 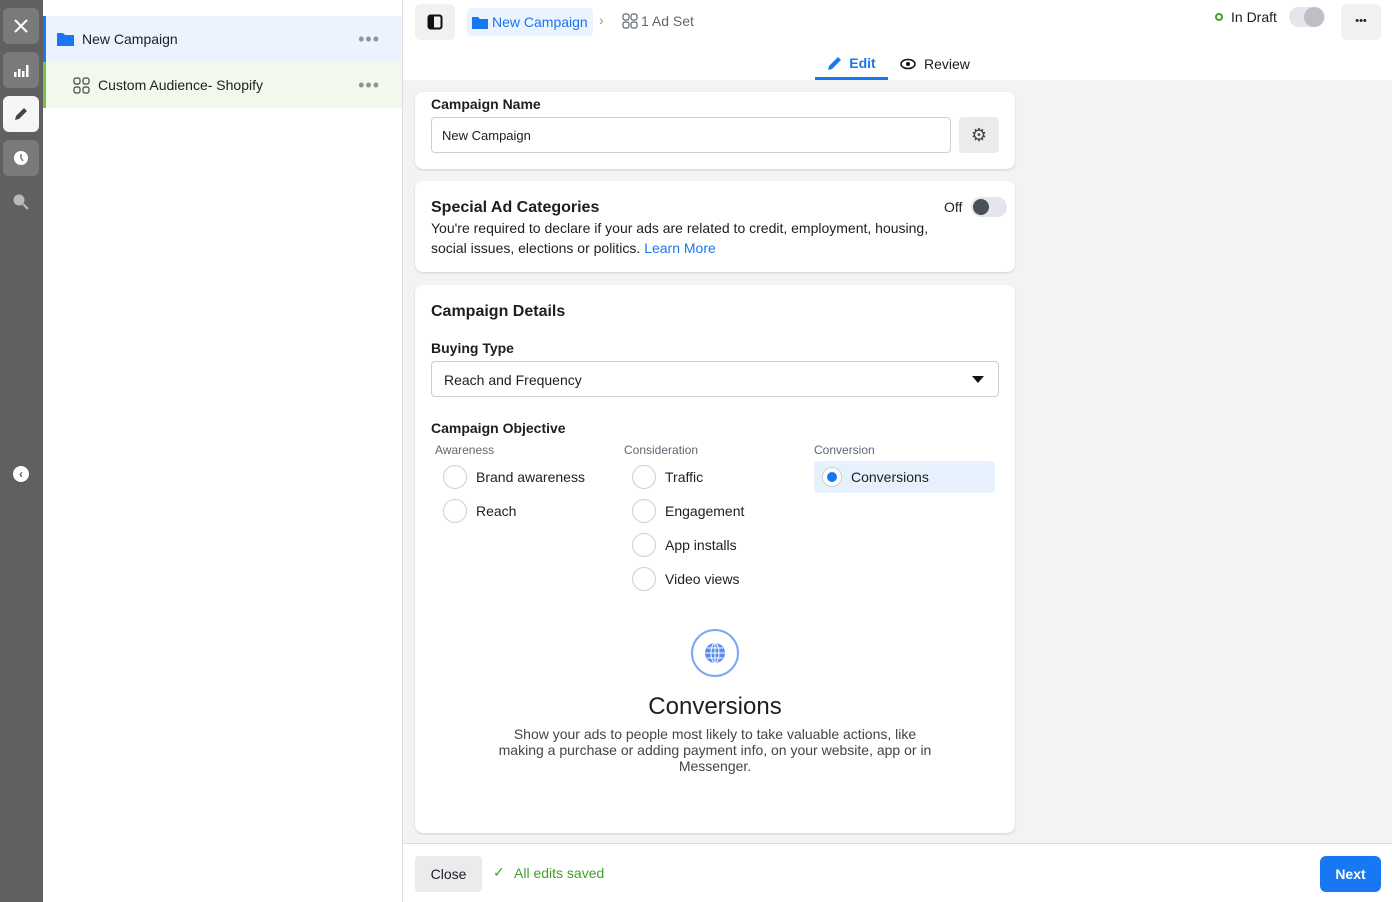 I want to click on objective-label: Campaign Objective, so click(x=498, y=428).